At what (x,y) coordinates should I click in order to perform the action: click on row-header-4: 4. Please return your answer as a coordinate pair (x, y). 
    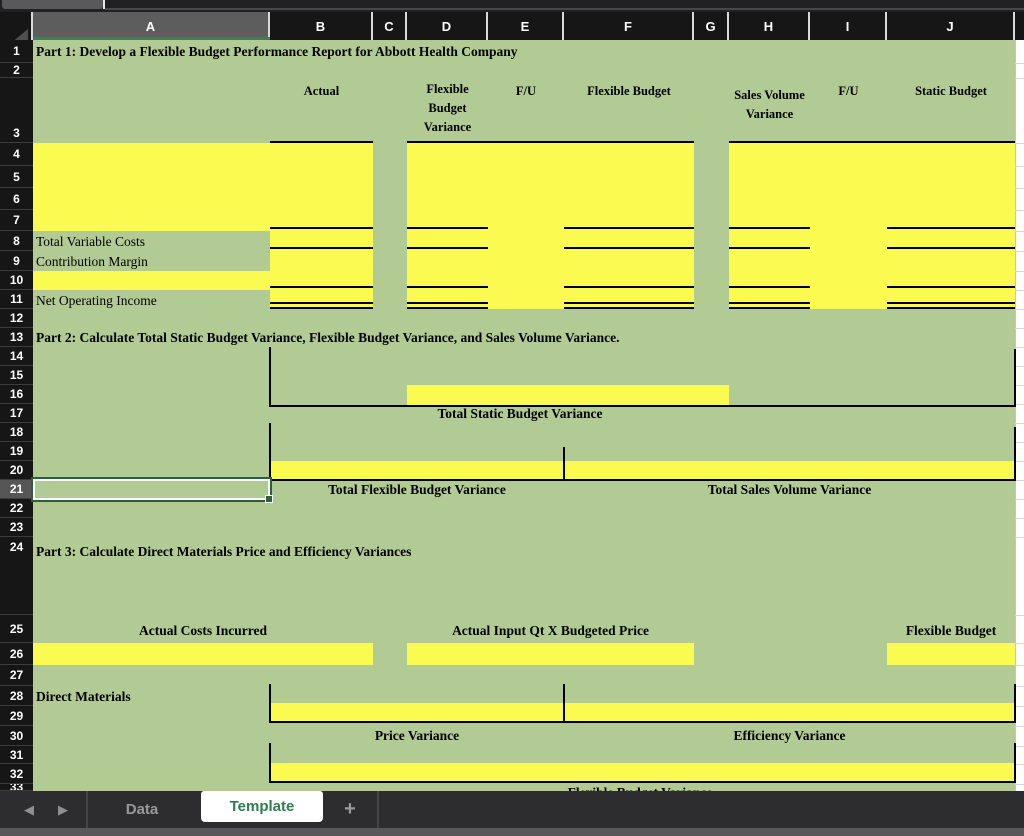
    Looking at the image, I should click on (16, 154).